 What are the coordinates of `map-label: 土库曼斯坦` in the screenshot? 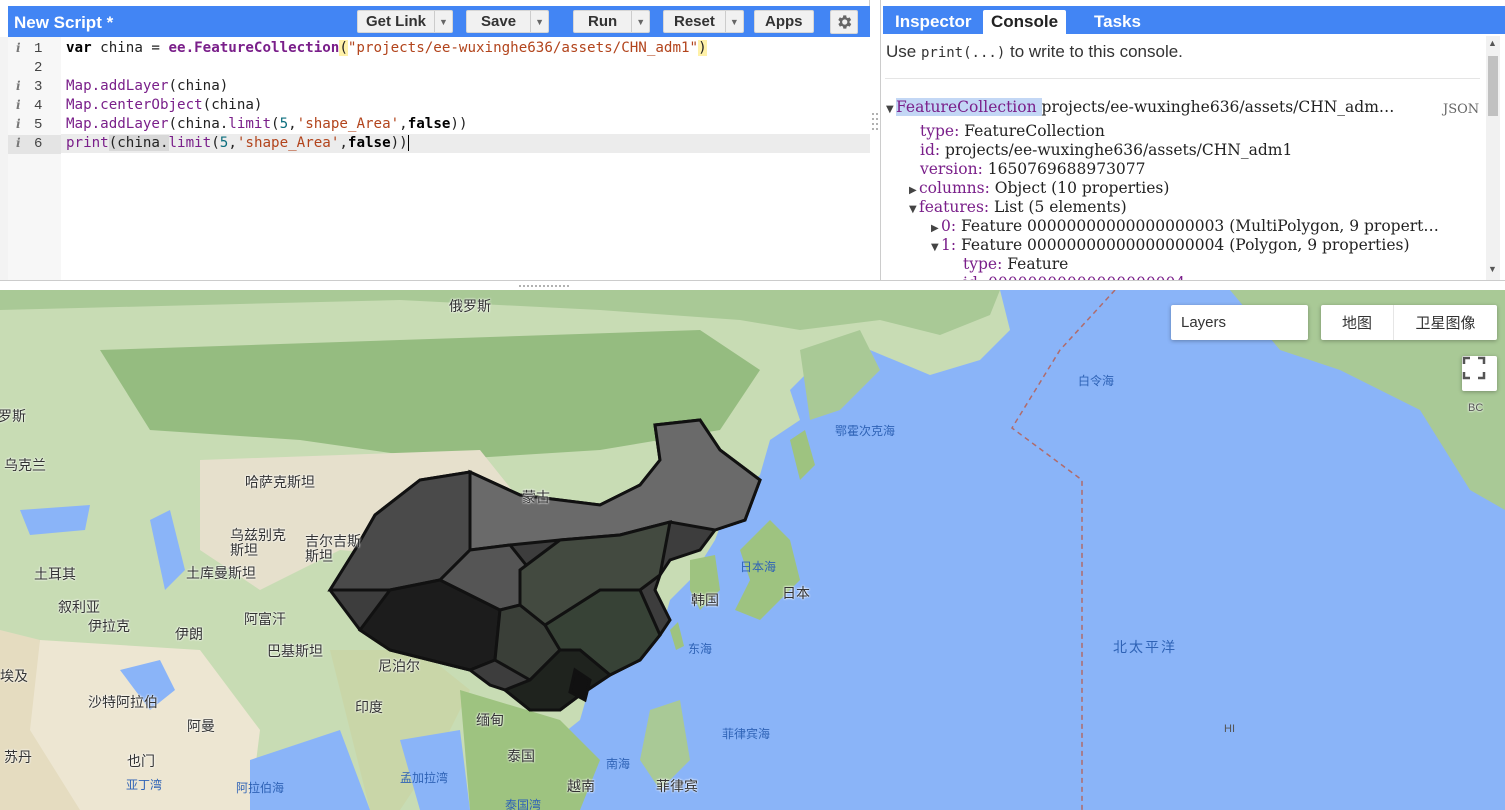 It's located at (221, 573).